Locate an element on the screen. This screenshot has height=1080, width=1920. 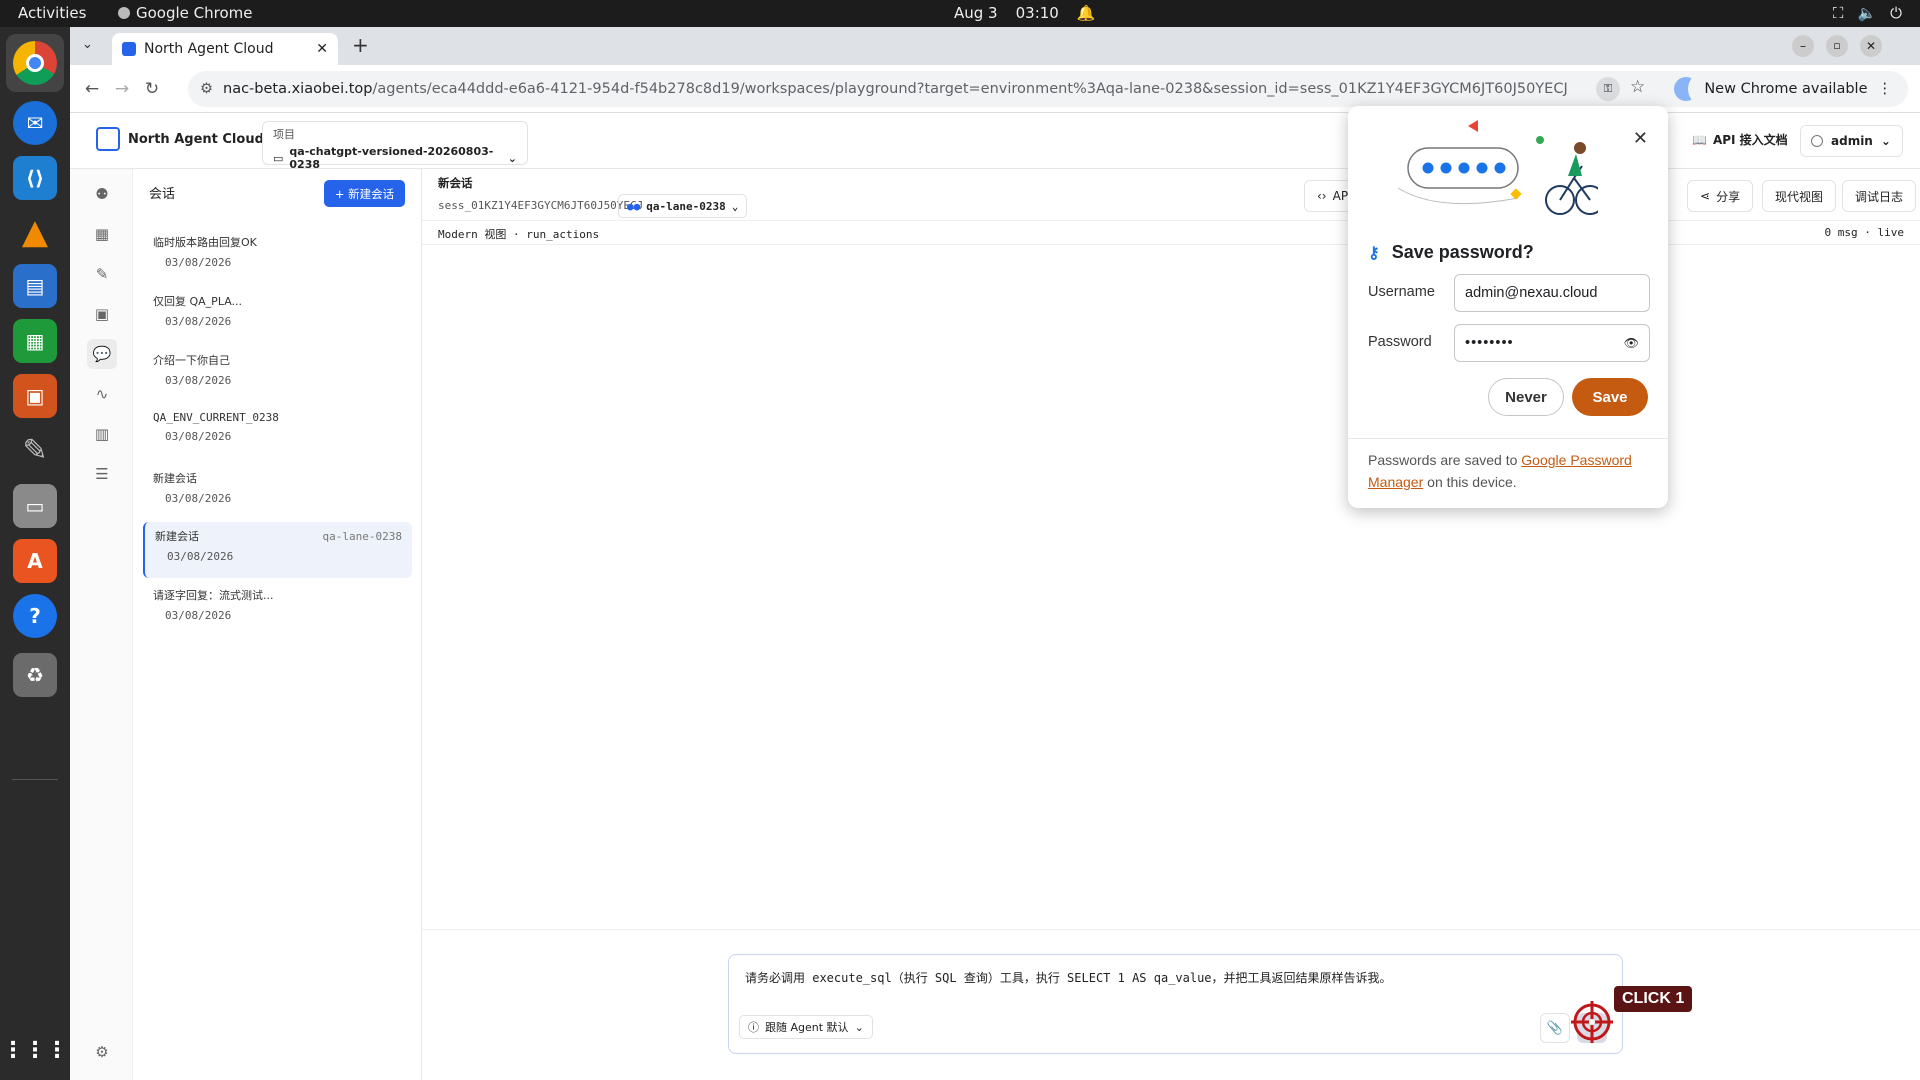
sliders-icon: ☰ is located at coordinates (102, 474).